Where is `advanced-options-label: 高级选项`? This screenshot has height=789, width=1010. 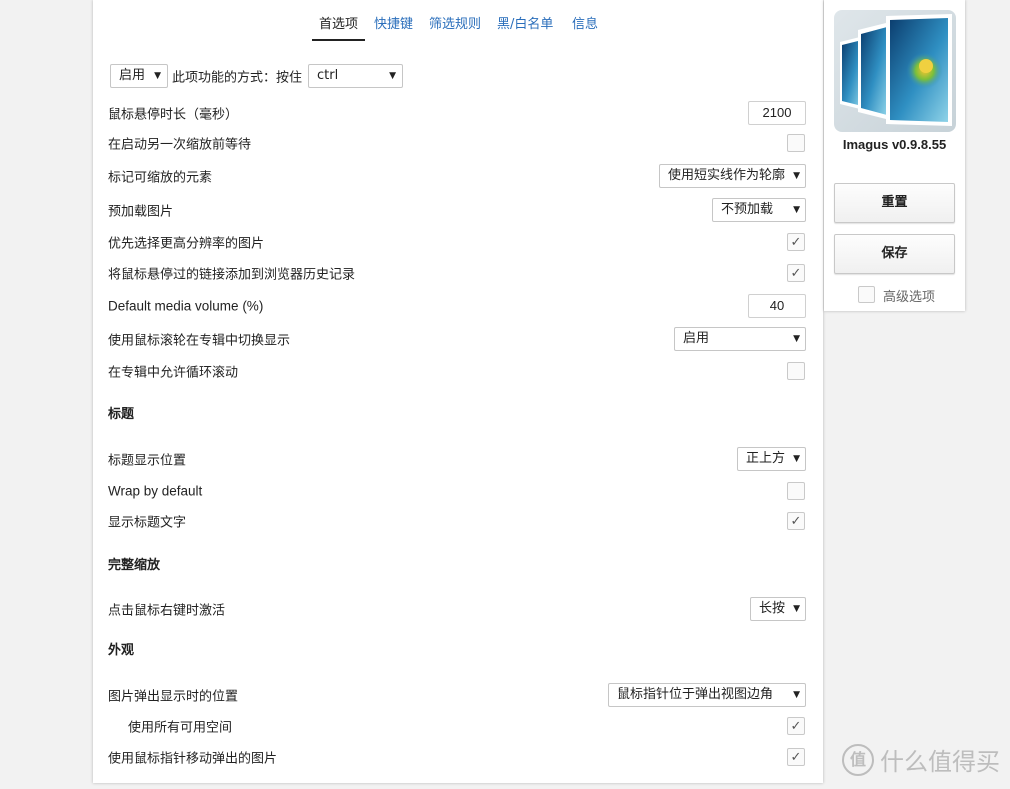
advanced-options-label: 高级选项 is located at coordinates (909, 297).